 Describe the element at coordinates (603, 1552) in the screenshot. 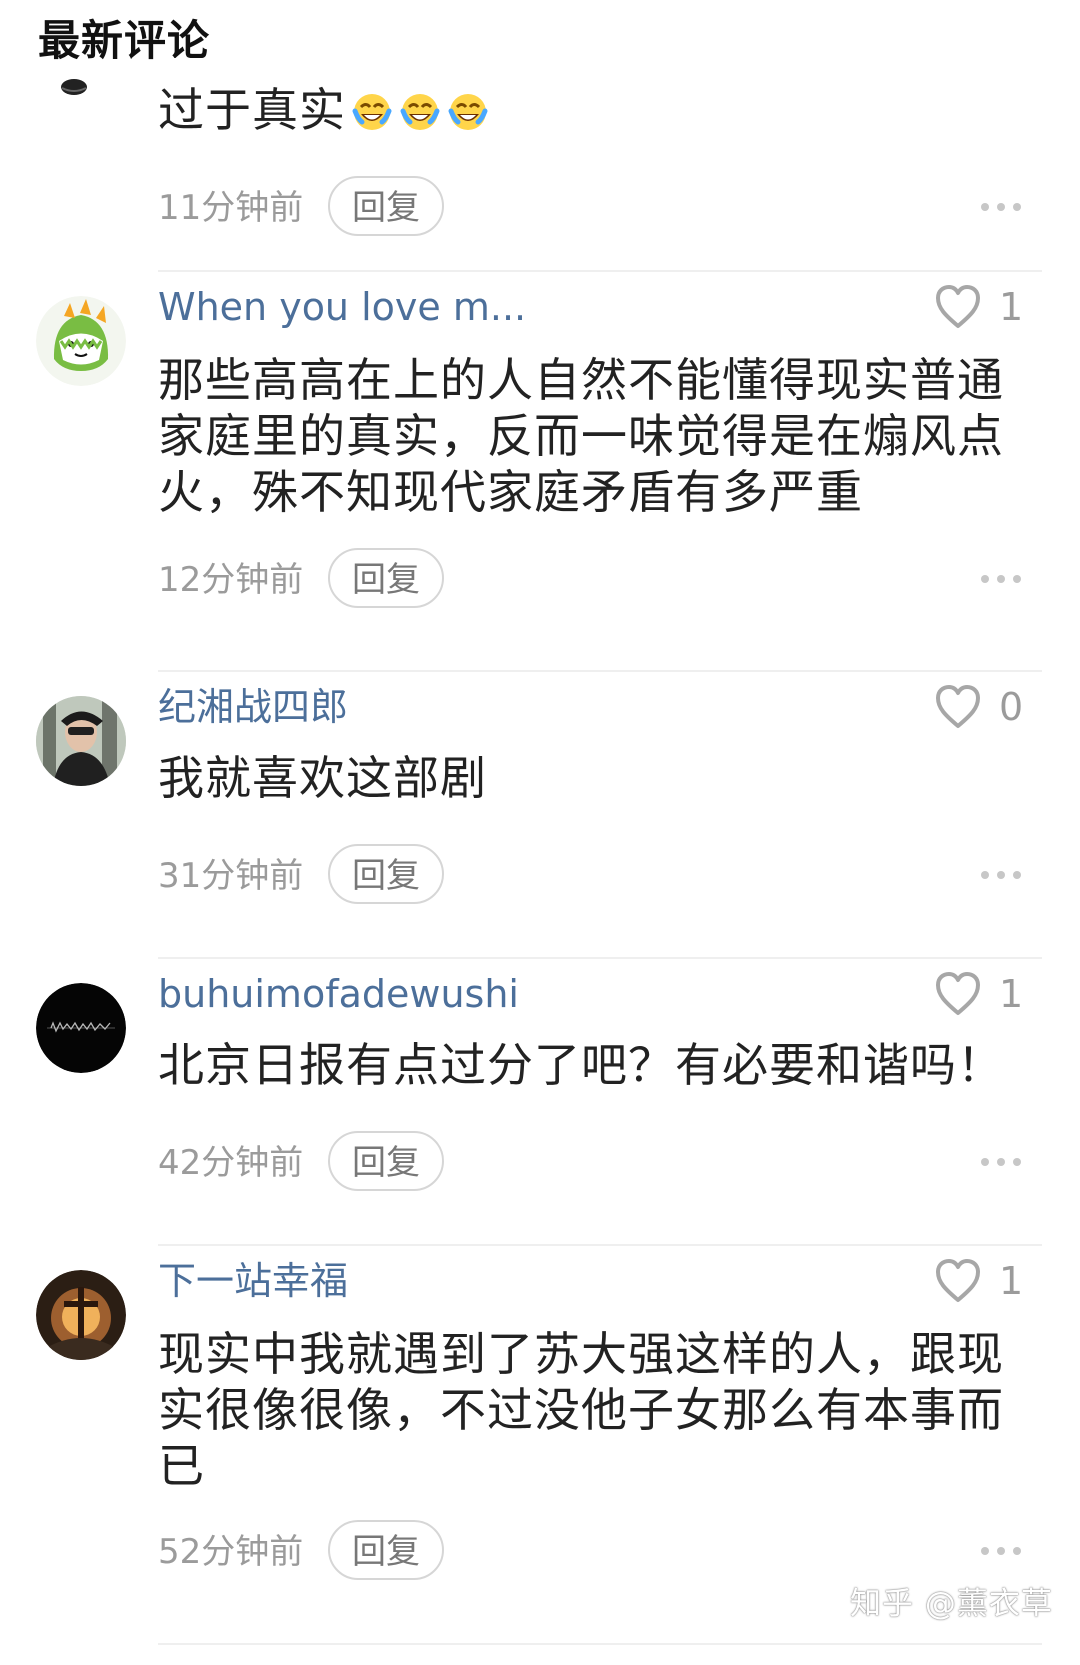

I see `comment-meta: 52分钟前 回复` at that location.